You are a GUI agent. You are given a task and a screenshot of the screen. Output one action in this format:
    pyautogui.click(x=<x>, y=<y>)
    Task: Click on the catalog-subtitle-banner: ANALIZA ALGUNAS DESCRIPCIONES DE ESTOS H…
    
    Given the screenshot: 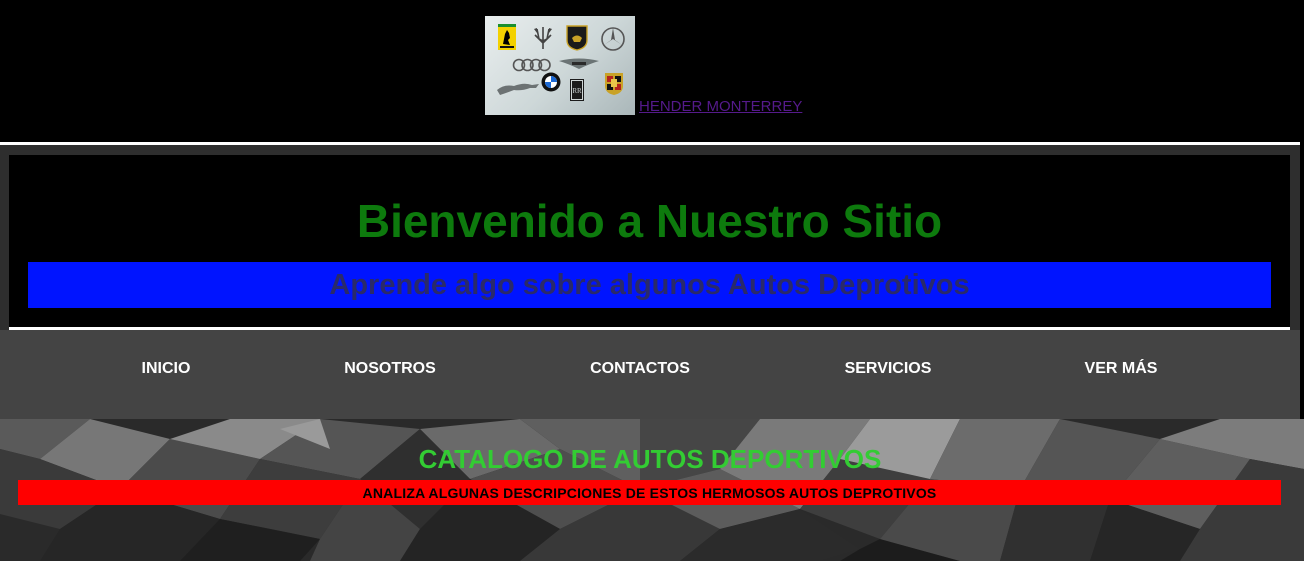 What is the action you would take?
    pyautogui.click(x=649, y=492)
    